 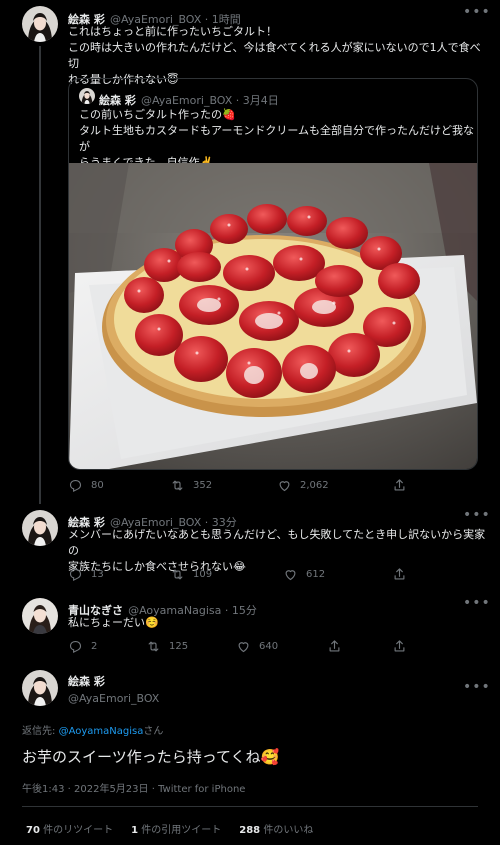 I want to click on bookmark-button, so click(x=334, y=646).